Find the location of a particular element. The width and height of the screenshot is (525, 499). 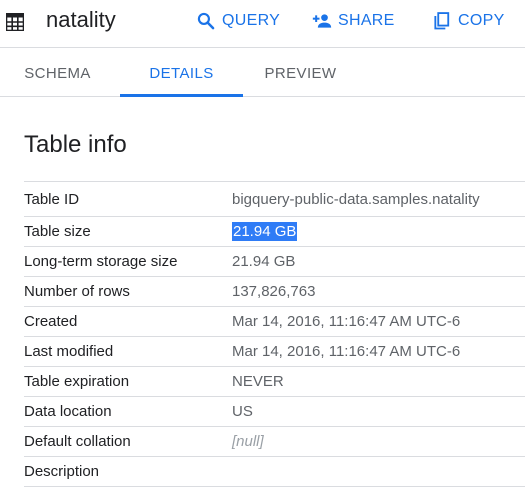

info-row-default-collation: Default collation [null] is located at coordinates (274, 441).